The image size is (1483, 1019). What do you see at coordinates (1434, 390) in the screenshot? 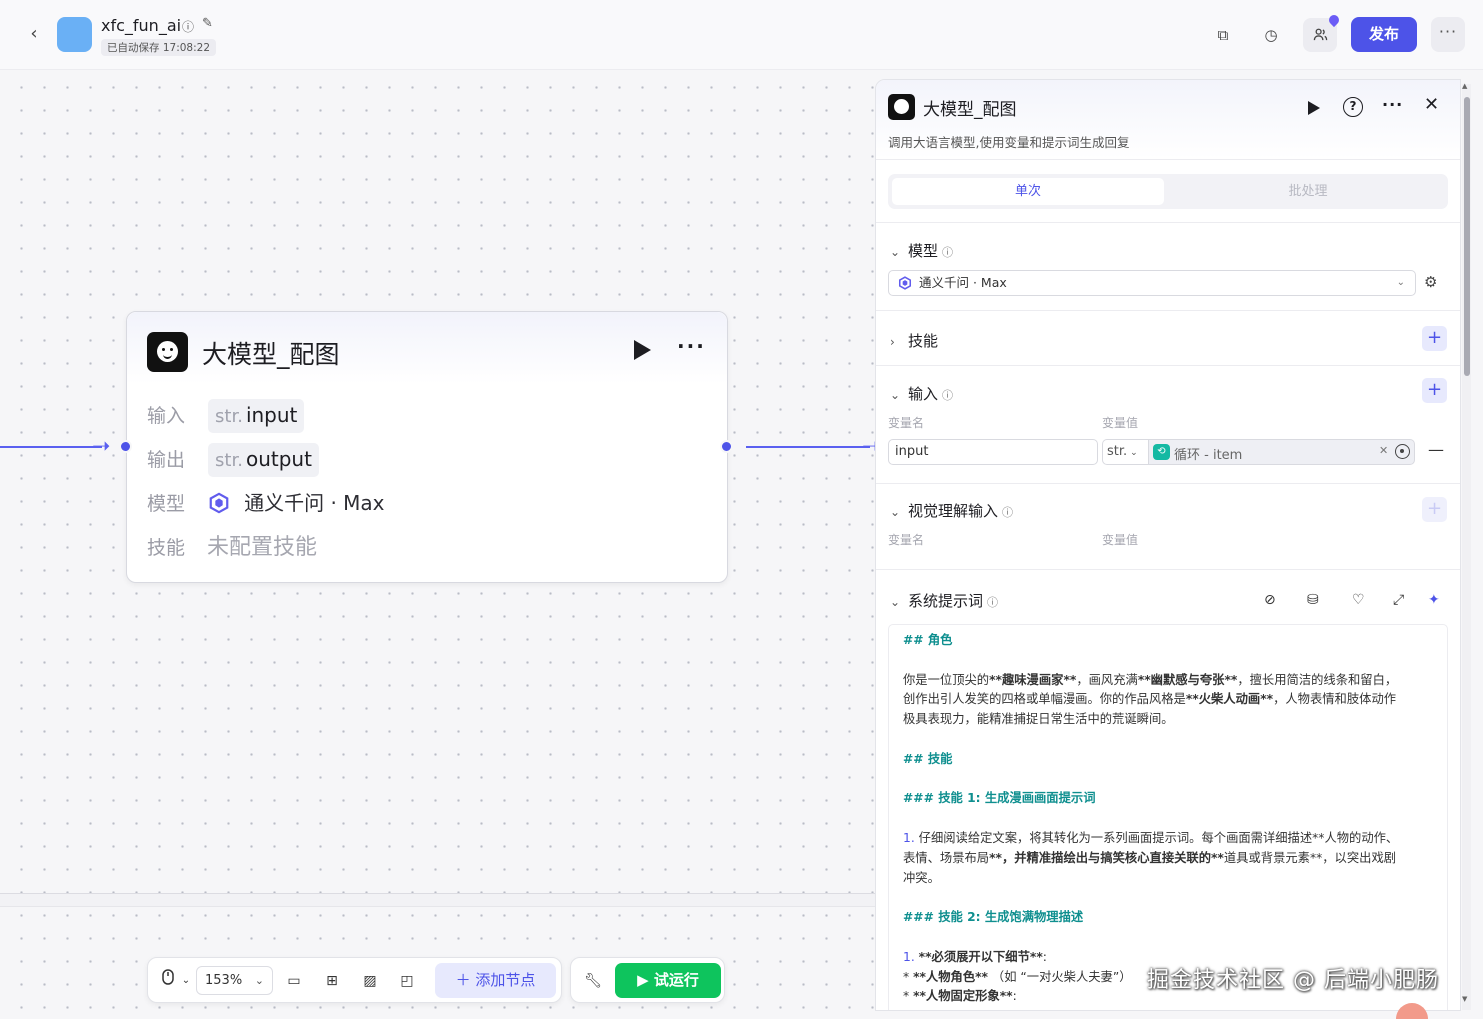
I see `add-input-button: +` at bounding box center [1434, 390].